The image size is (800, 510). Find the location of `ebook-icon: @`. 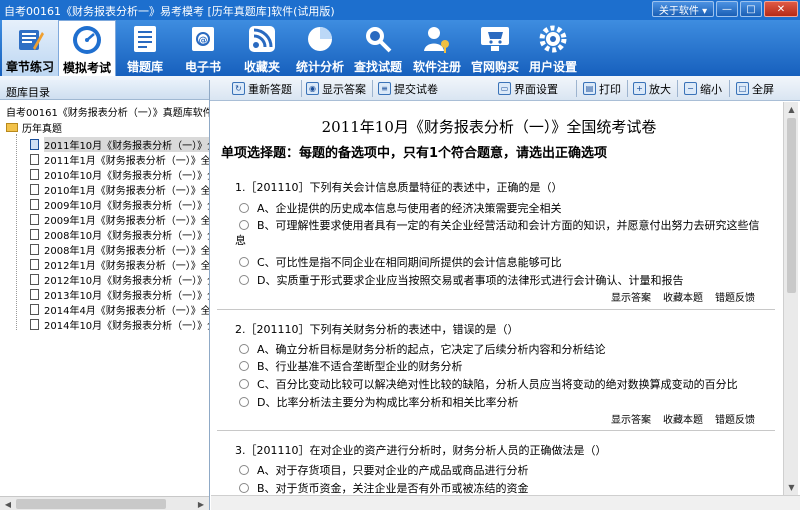

ebook-icon: @ is located at coordinates (203, 39).